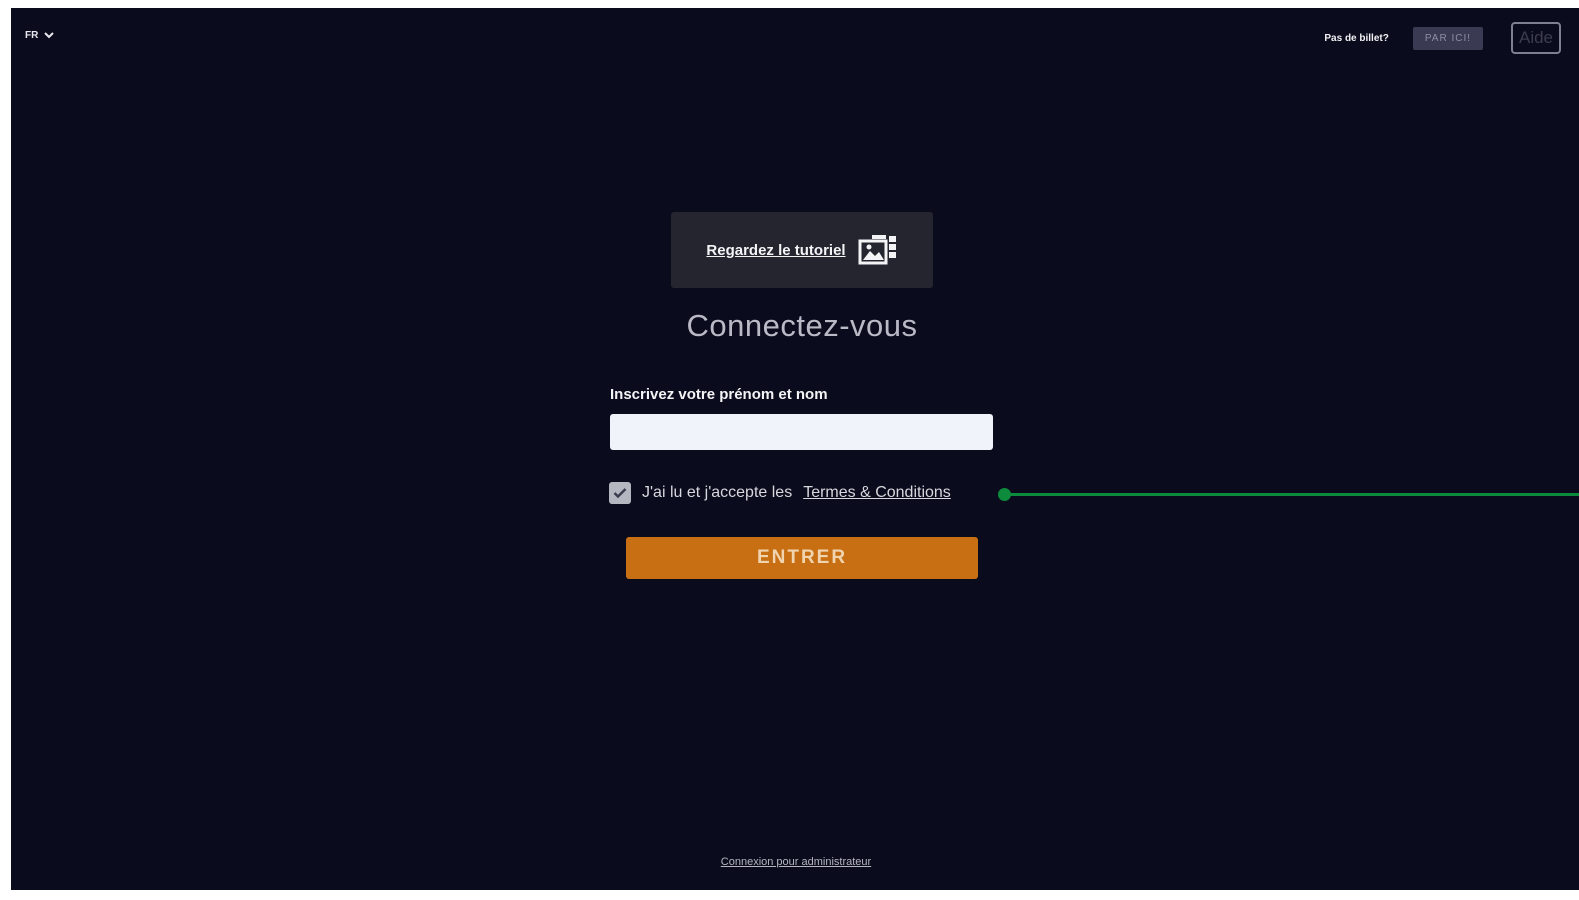  I want to click on enter-button: ENTRER, so click(802, 558).